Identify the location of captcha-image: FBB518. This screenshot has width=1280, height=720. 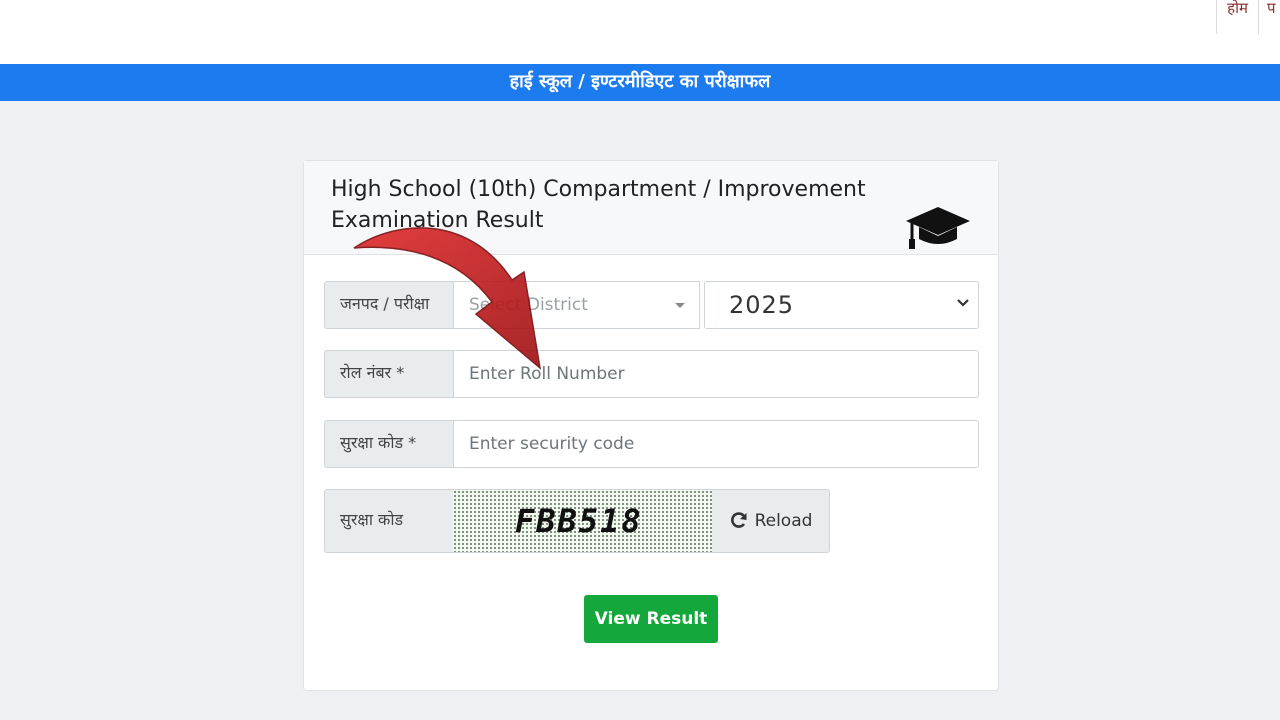
(582, 521).